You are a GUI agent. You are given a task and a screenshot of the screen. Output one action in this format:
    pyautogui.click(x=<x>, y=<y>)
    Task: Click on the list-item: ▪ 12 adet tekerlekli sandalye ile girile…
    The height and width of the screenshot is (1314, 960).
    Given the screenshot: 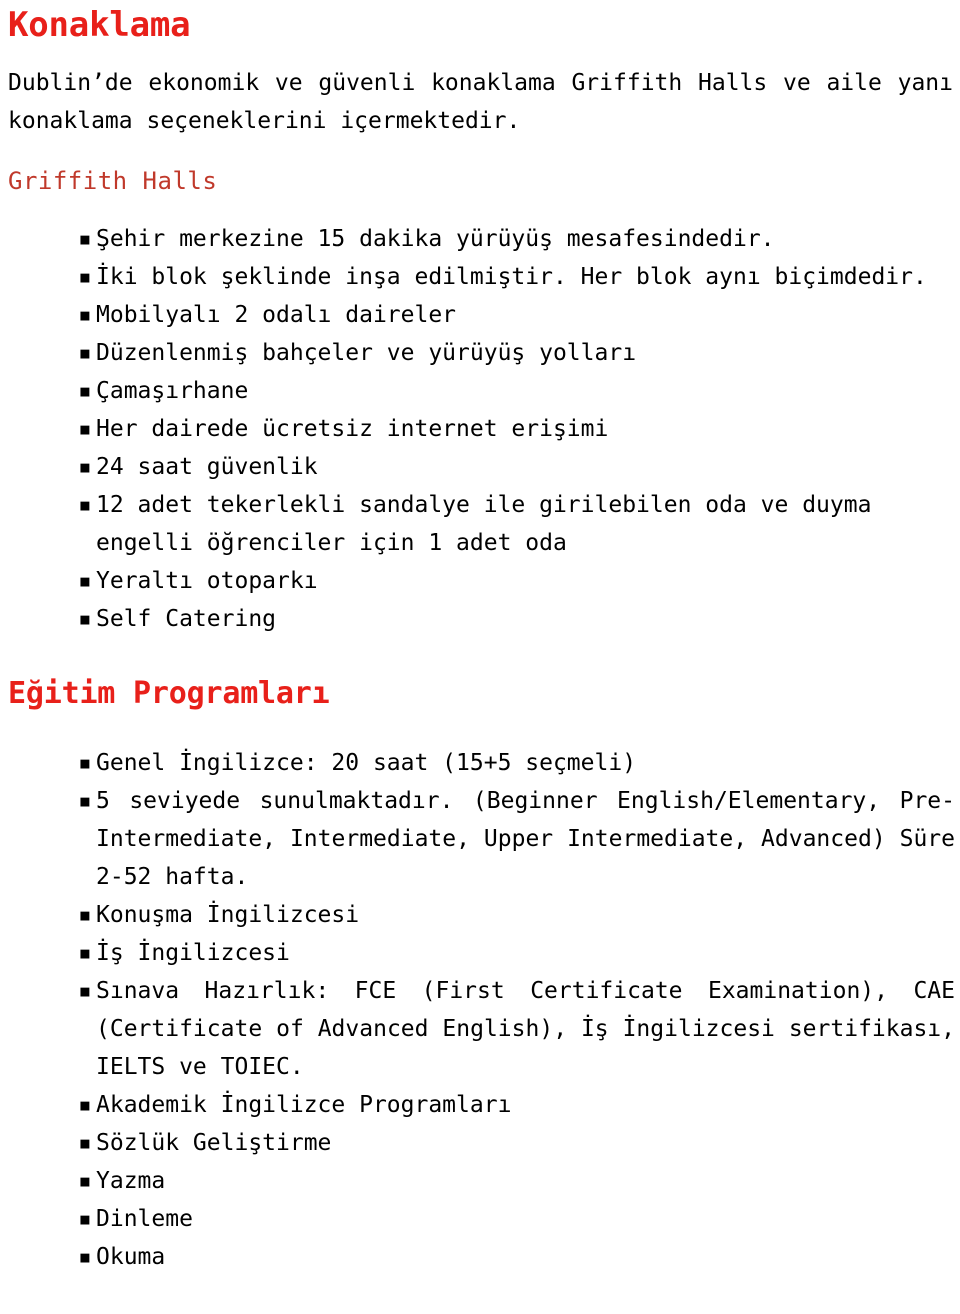 What is the action you would take?
    pyautogui.click(x=516, y=524)
    